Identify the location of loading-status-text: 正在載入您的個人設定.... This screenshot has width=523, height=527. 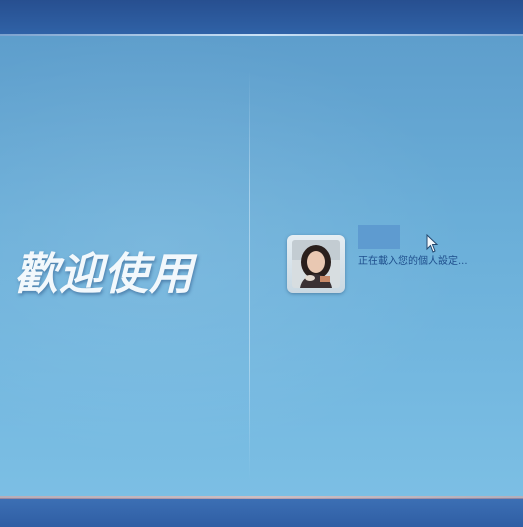
(413, 261).